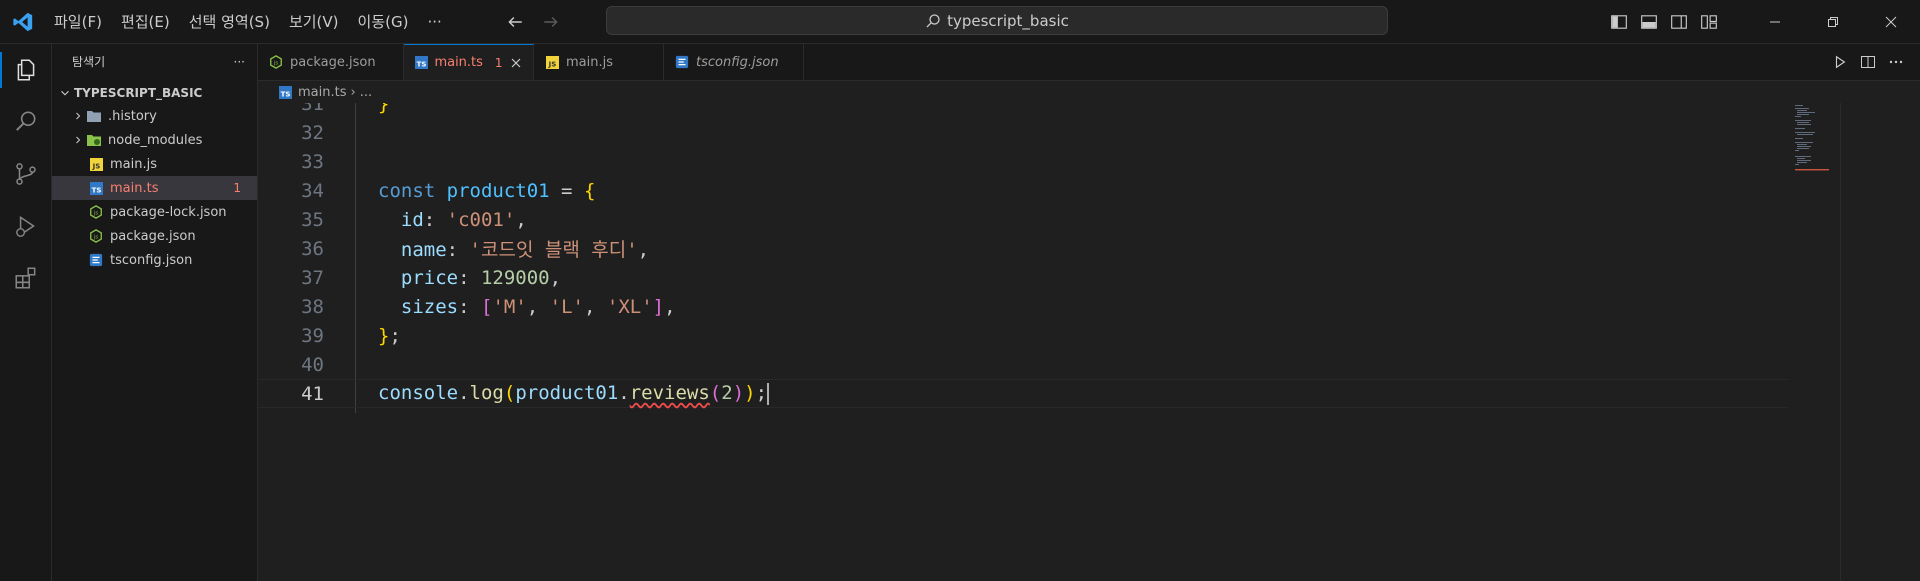 The image size is (1920, 581). Describe the element at coordinates (312, 335) in the screenshot. I see `line-number: 39` at that location.